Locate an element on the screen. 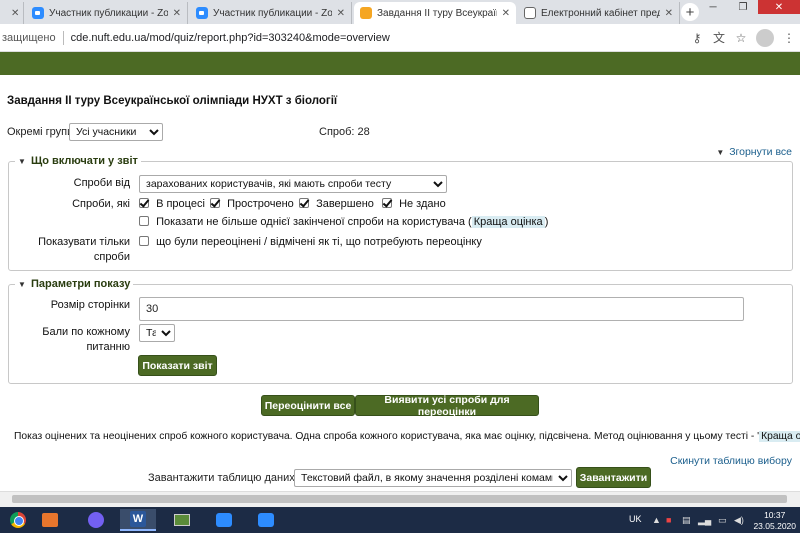 The height and width of the screenshot is (533, 800). caret-down-icon: ▼ is located at coordinates (22, 284).